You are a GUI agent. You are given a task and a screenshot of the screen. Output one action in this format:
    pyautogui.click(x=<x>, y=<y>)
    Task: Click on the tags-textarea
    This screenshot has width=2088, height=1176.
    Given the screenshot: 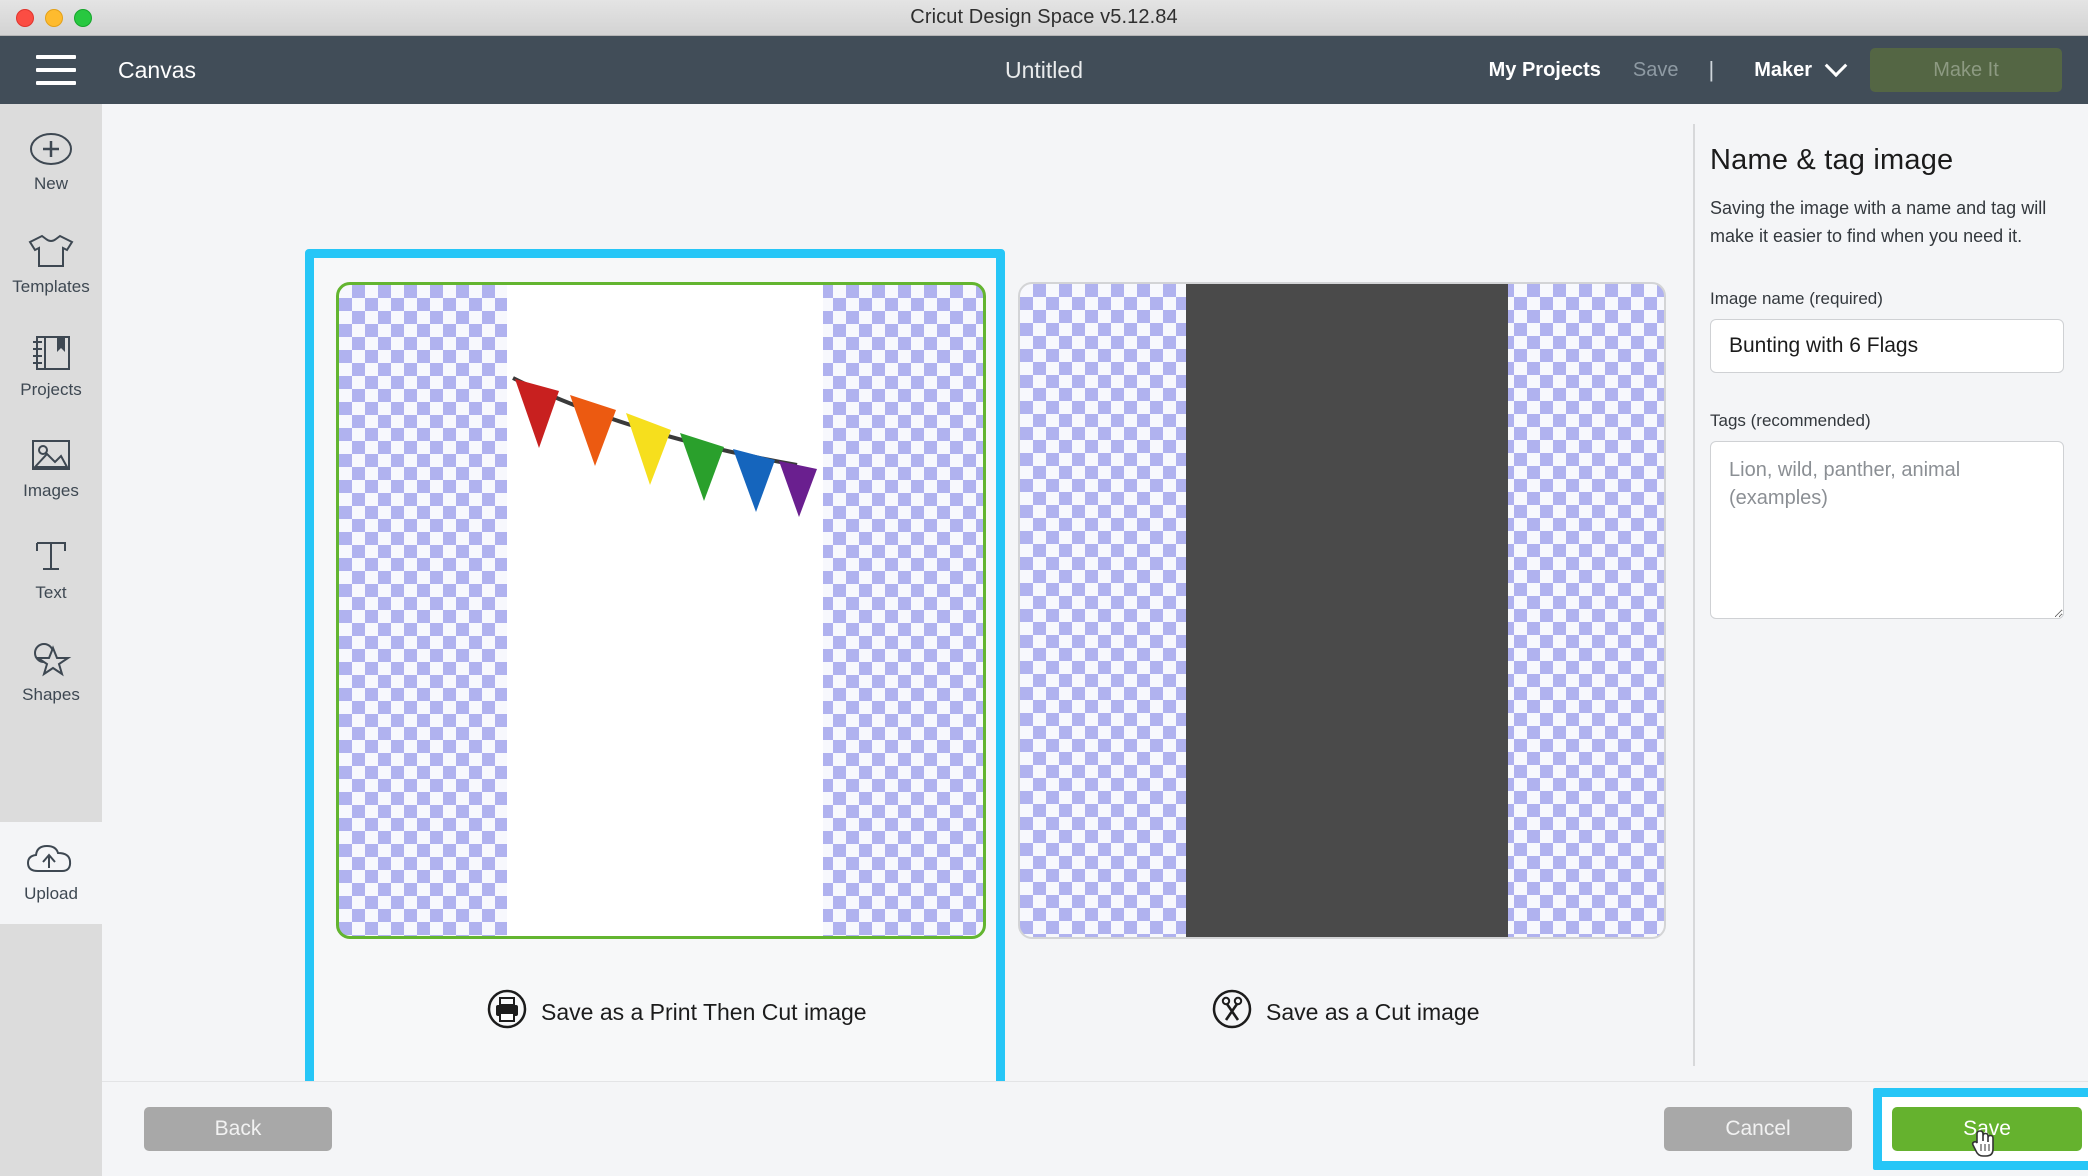 What is the action you would take?
    pyautogui.click(x=1887, y=529)
    